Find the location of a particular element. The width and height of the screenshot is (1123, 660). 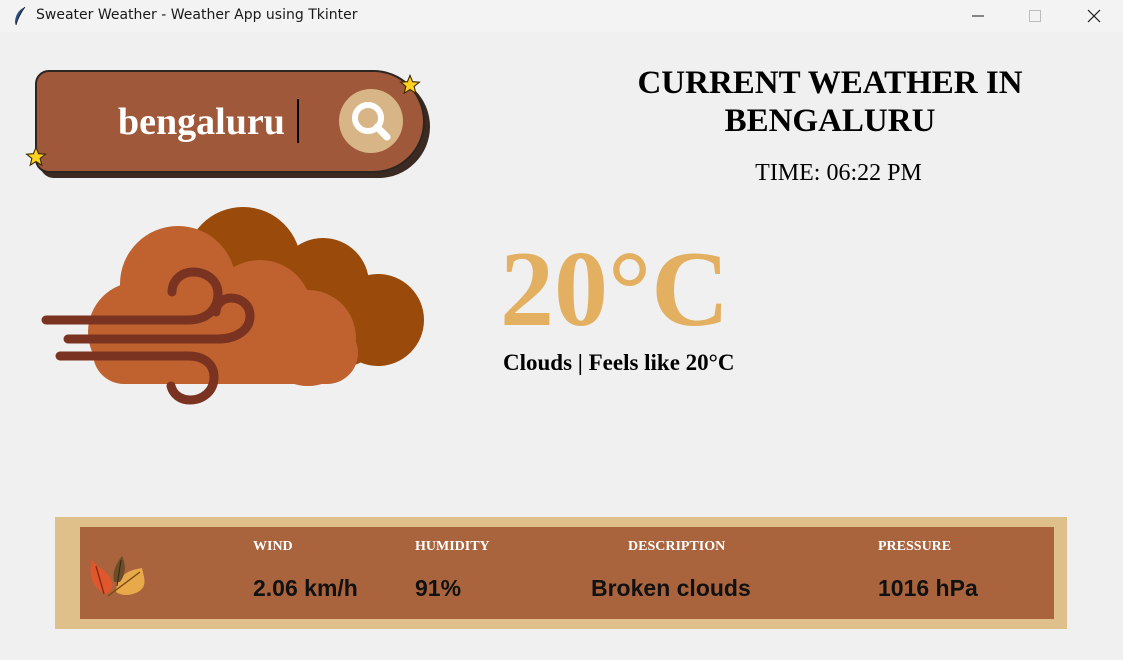

minimize-icon is located at coordinates (978, 16).